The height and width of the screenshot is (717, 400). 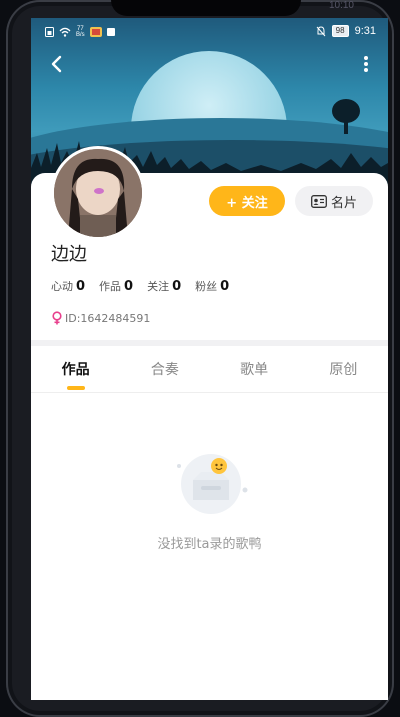 I want to click on profile-tabs: 作品 合奏 歌单 原创, so click(x=209, y=369).